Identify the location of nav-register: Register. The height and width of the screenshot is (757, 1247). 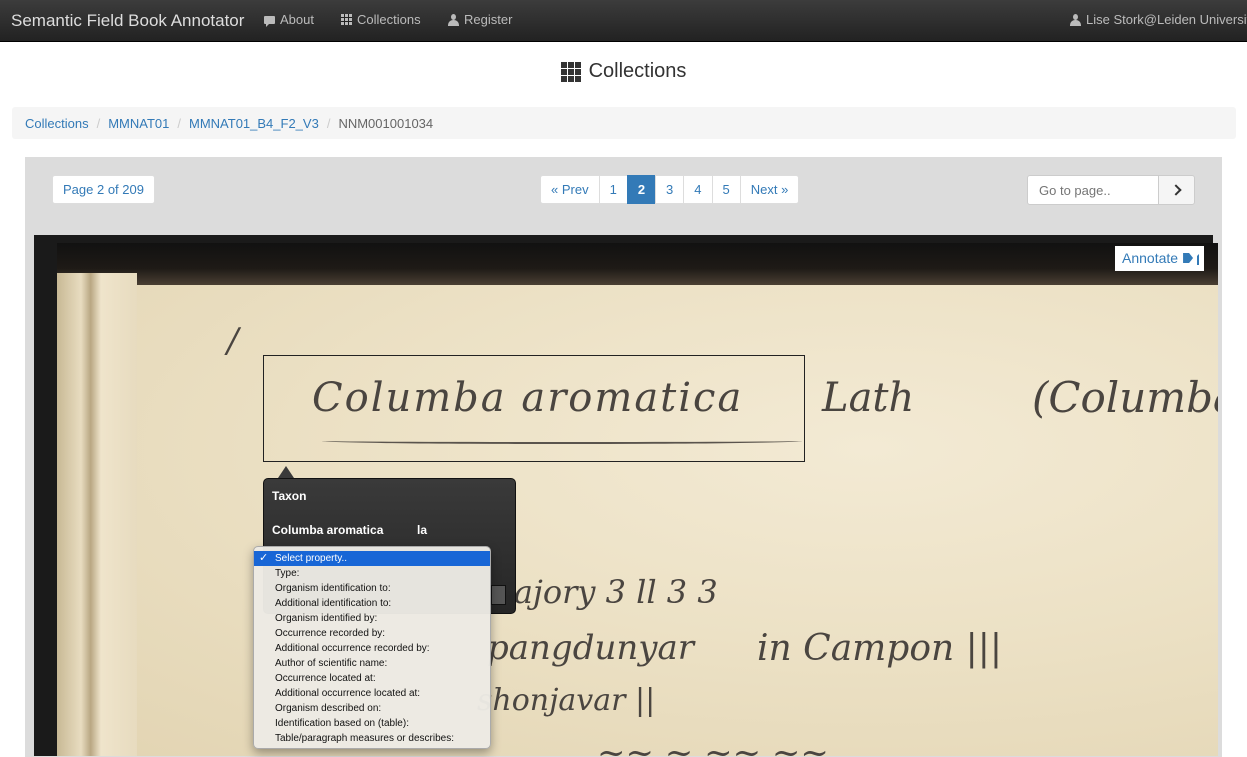
(480, 19).